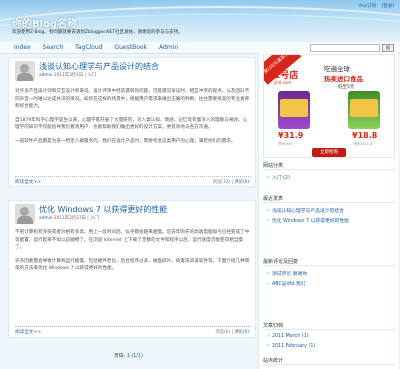 The width and height of the screenshot is (400, 369). Describe the element at coordinates (363, 143) in the screenshot. I see `product-original-price: 原价¥24.8` at that location.